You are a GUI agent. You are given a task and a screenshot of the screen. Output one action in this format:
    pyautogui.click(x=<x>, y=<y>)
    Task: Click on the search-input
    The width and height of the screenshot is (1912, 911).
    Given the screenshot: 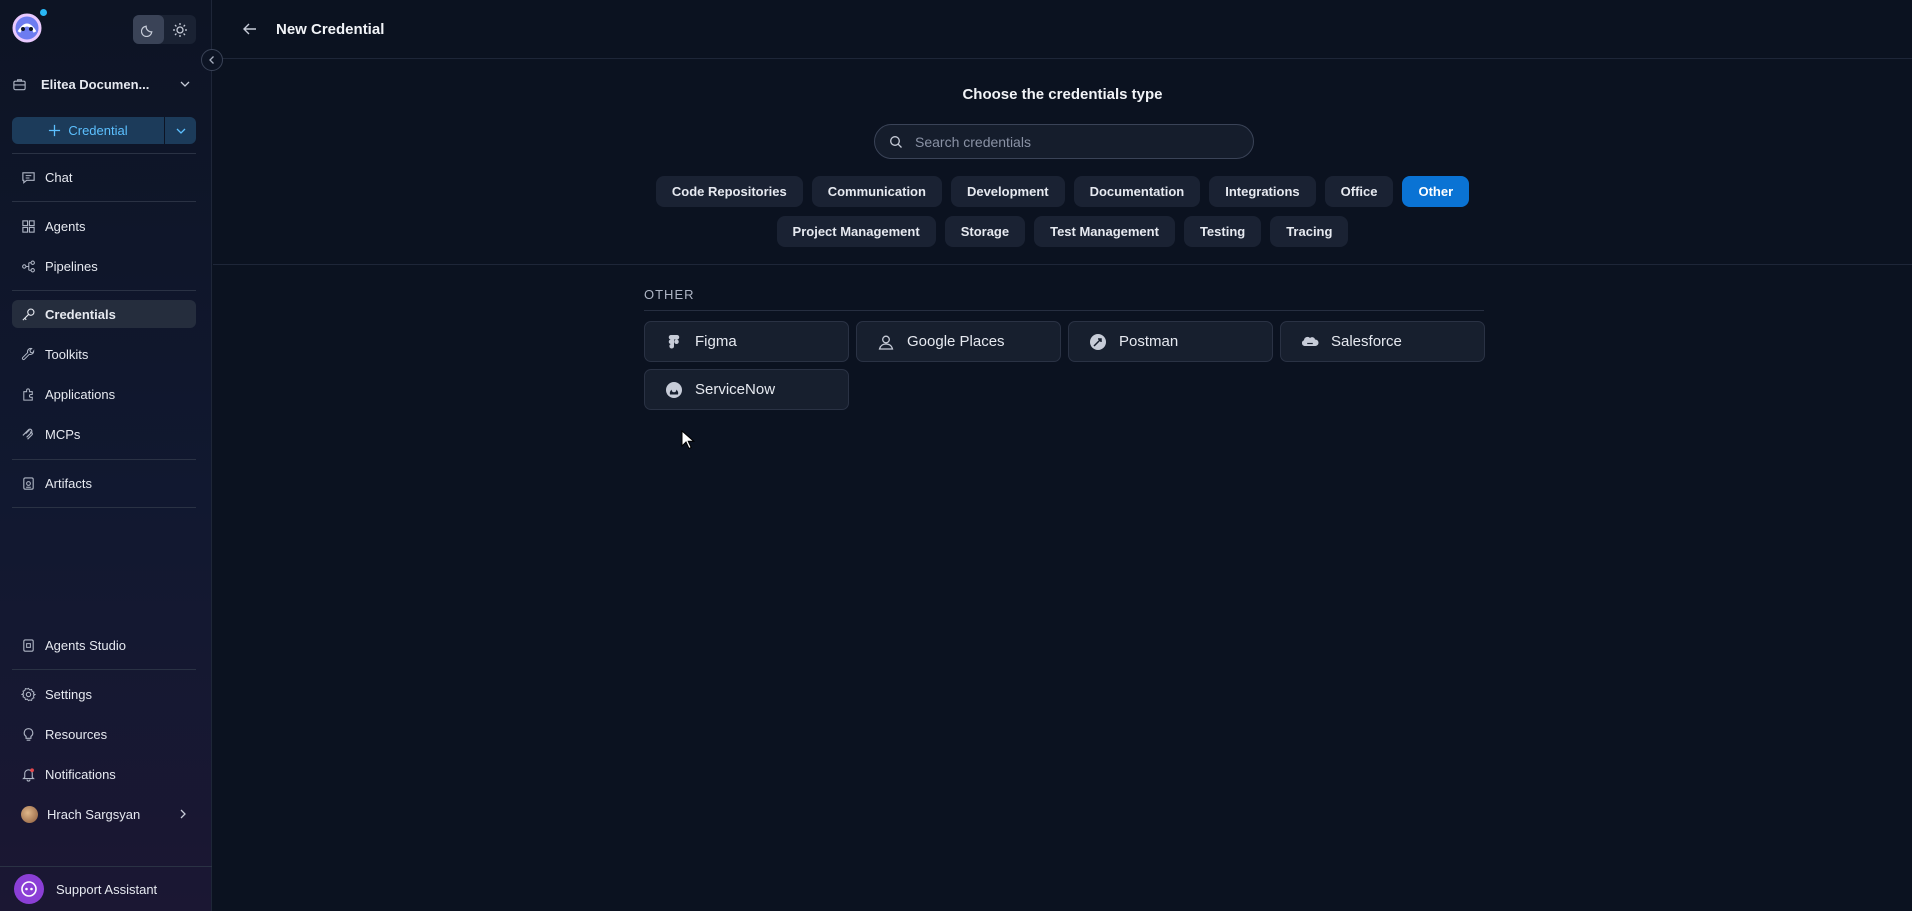 What is the action you would take?
    pyautogui.click(x=1065, y=141)
    